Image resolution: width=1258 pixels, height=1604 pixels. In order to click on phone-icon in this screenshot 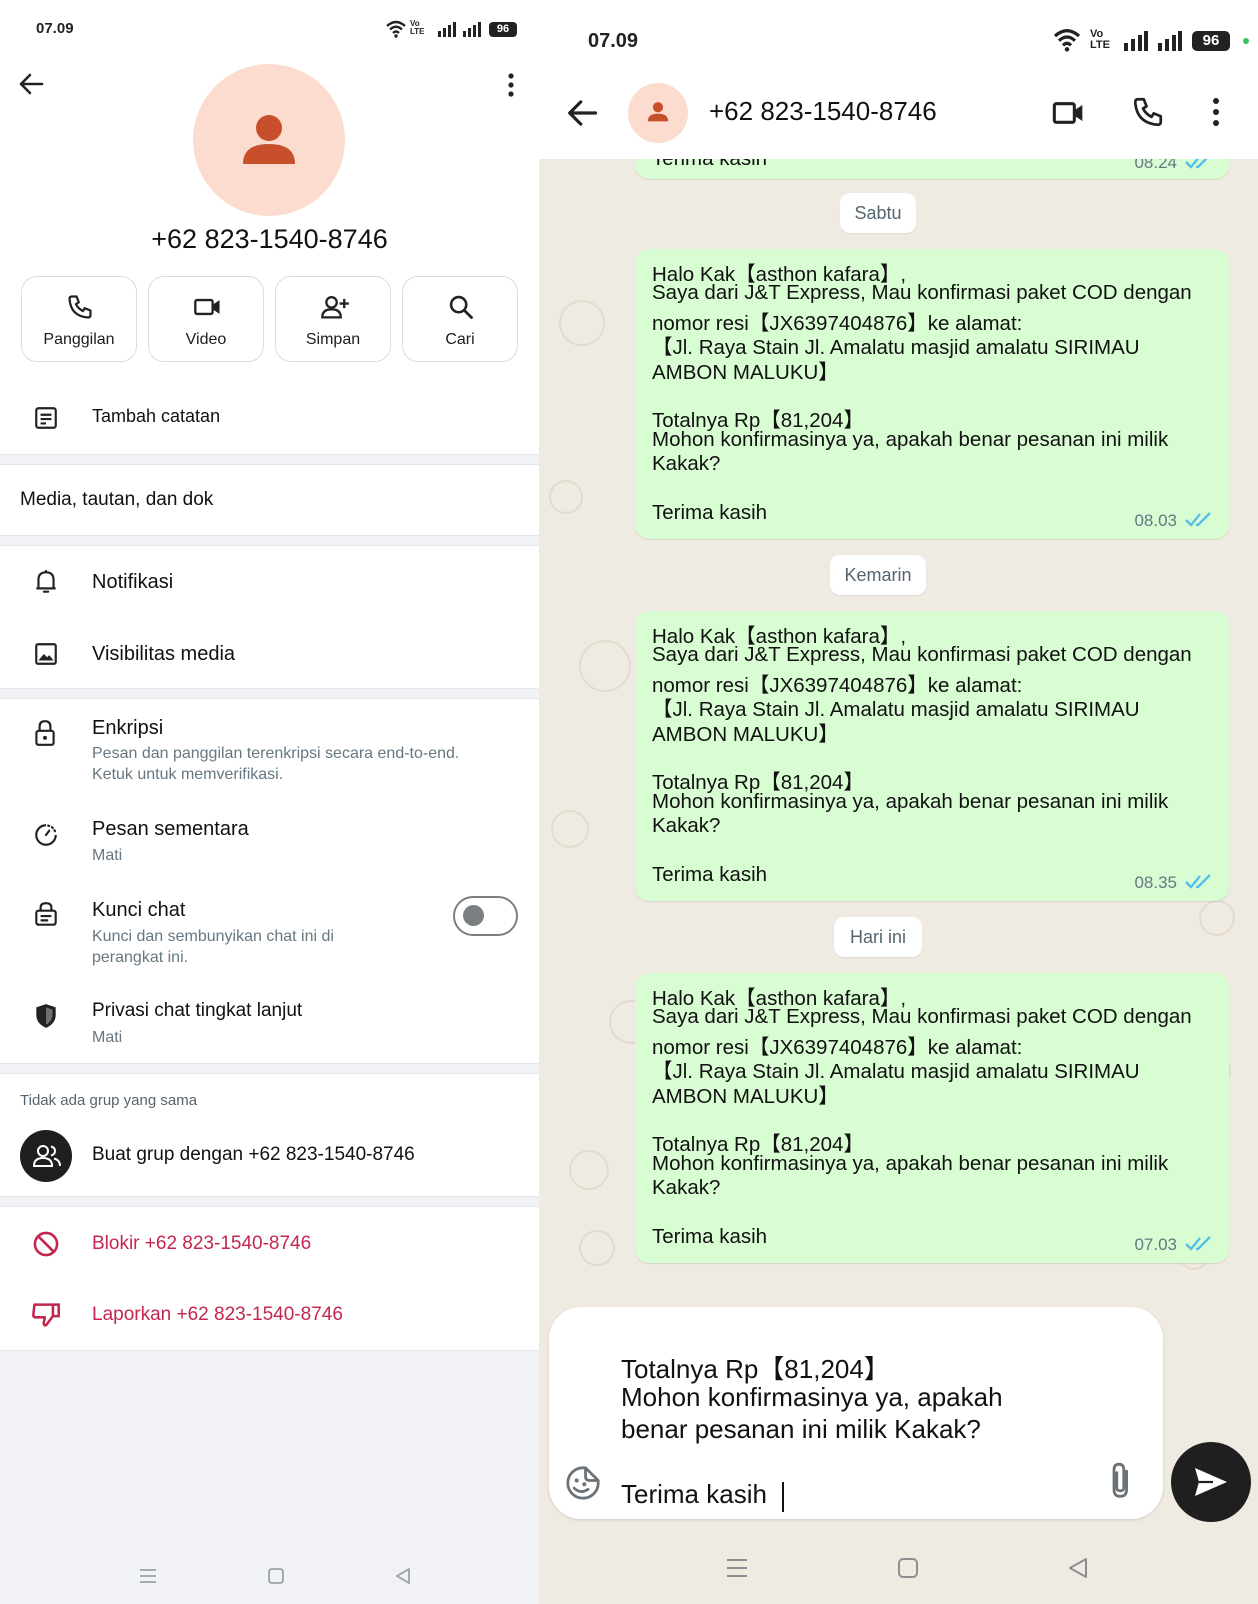, I will do `click(80, 307)`.